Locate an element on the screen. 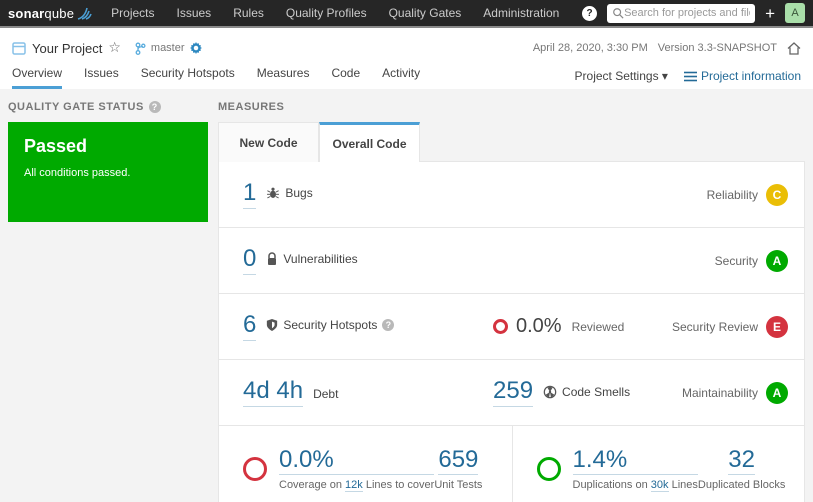 This screenshot has width=813, height=502. tab-overall-code: Overall Code is located at coordinates (369, 142).